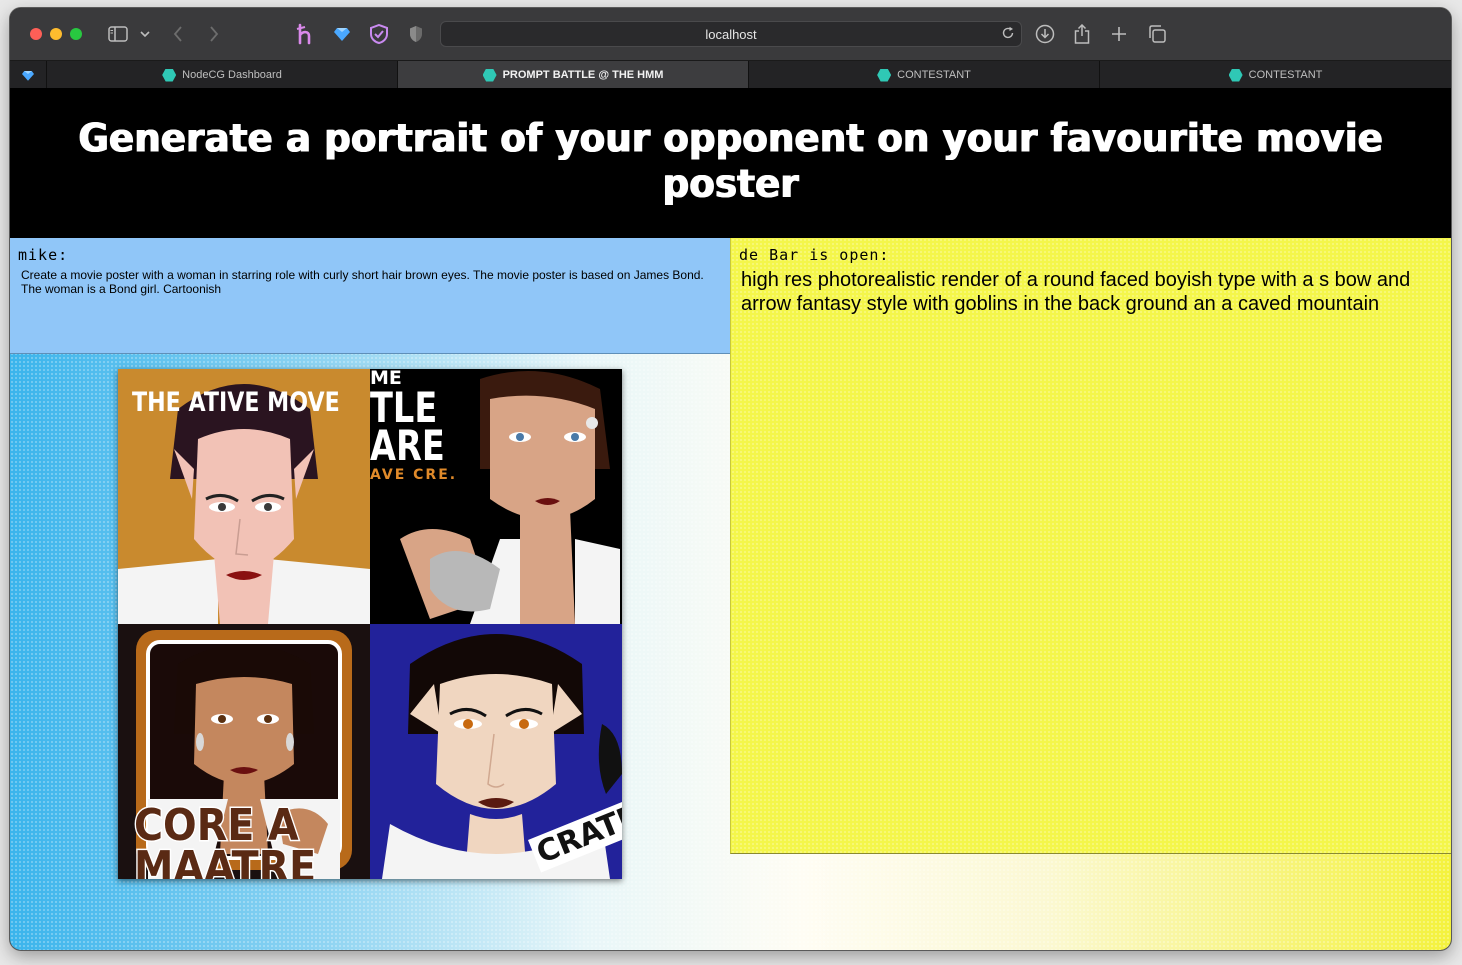 This screenshot has height=965, width=1462. Describe the element at coordinates (342, 34) in the screenshot. I see `gem-extension-icon` at that location.